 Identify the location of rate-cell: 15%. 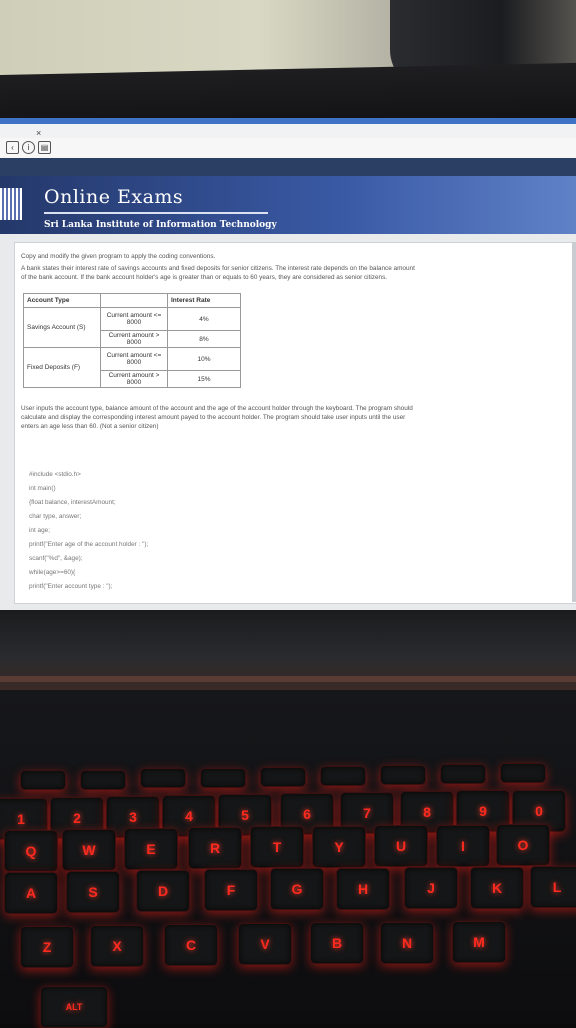
(204, 379).